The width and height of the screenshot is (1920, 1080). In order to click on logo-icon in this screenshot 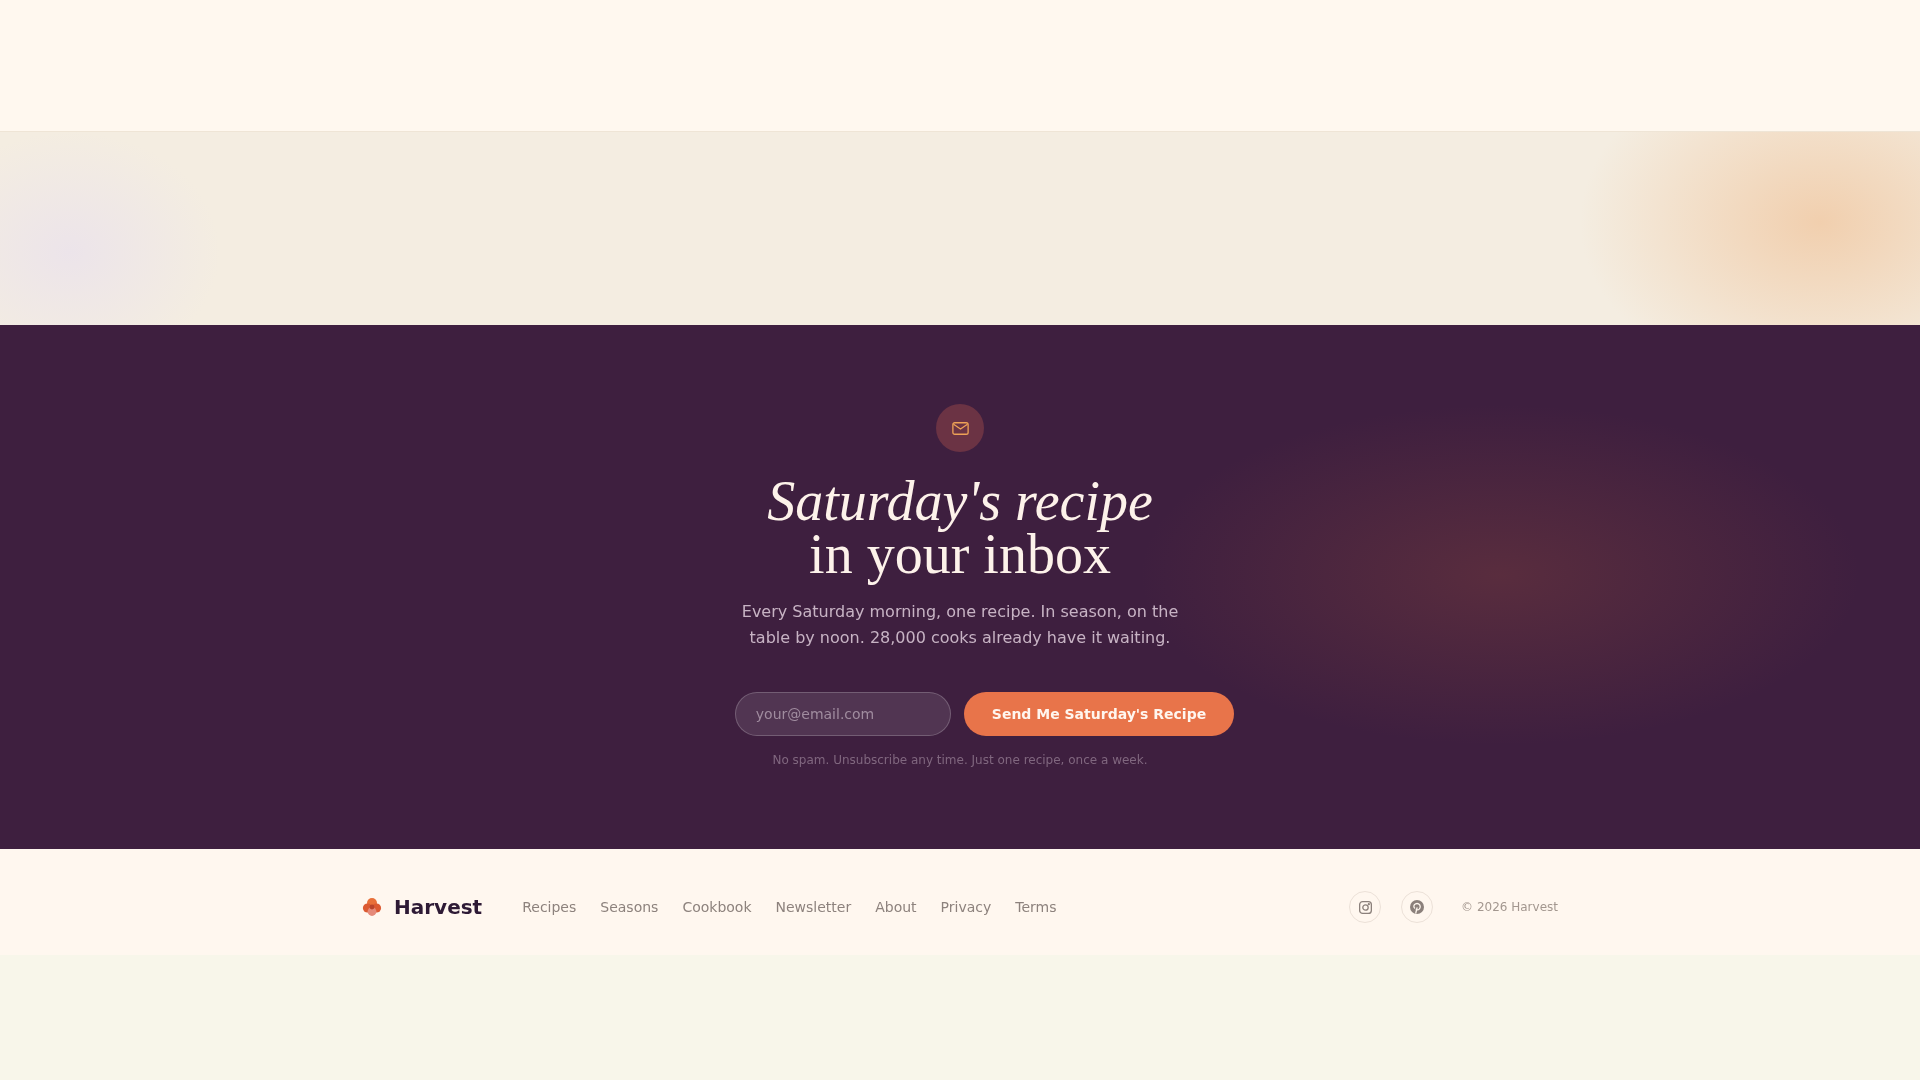, I will do `click(372, 907)`.